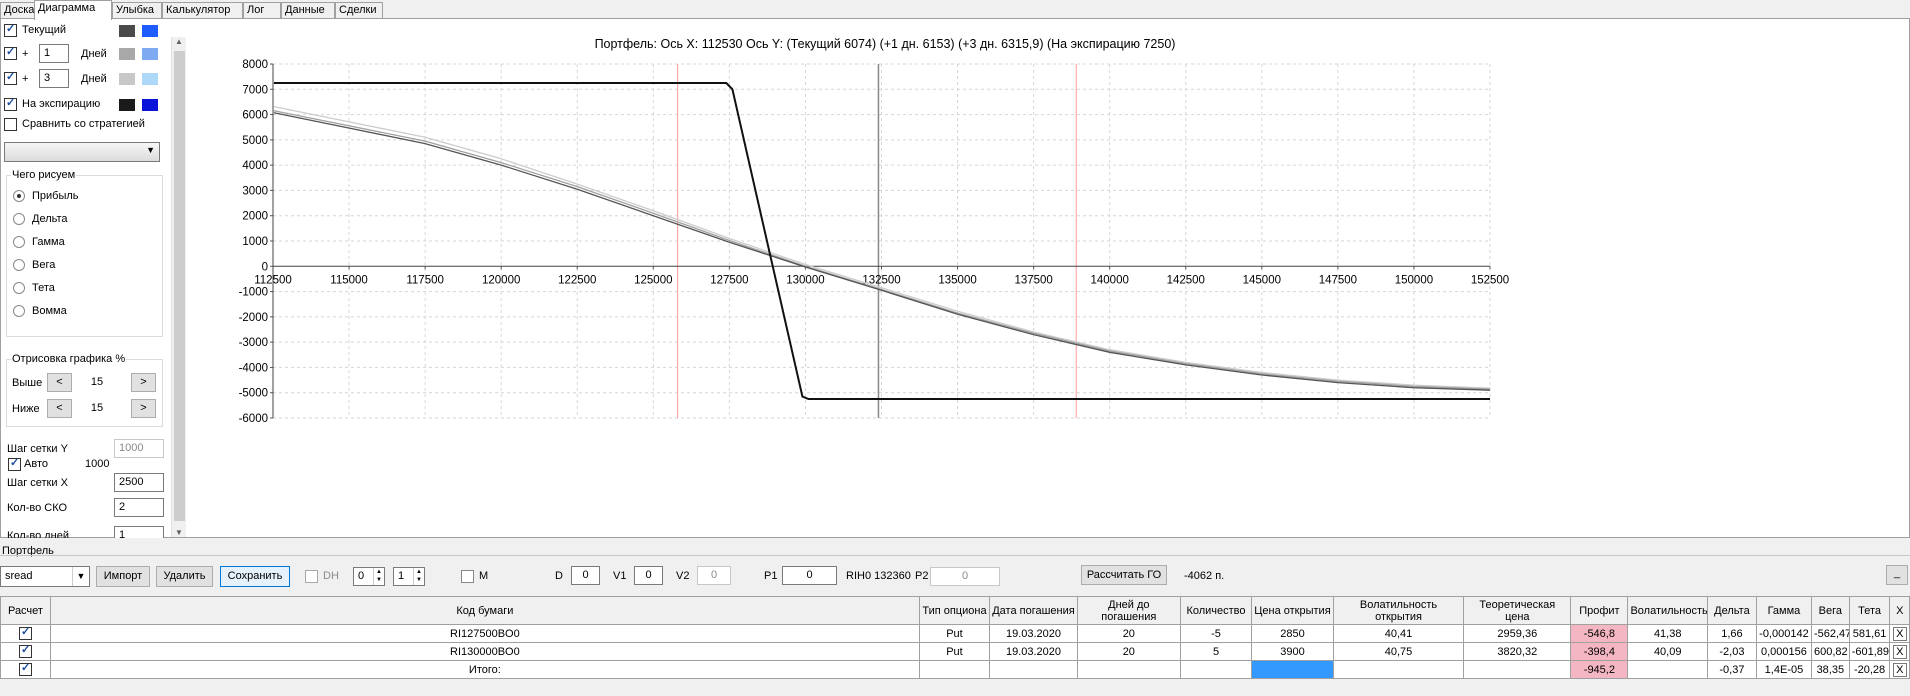 This screenshot has height=696, width=1910. I want to click on tab-data: Данные, so click(308, 10).